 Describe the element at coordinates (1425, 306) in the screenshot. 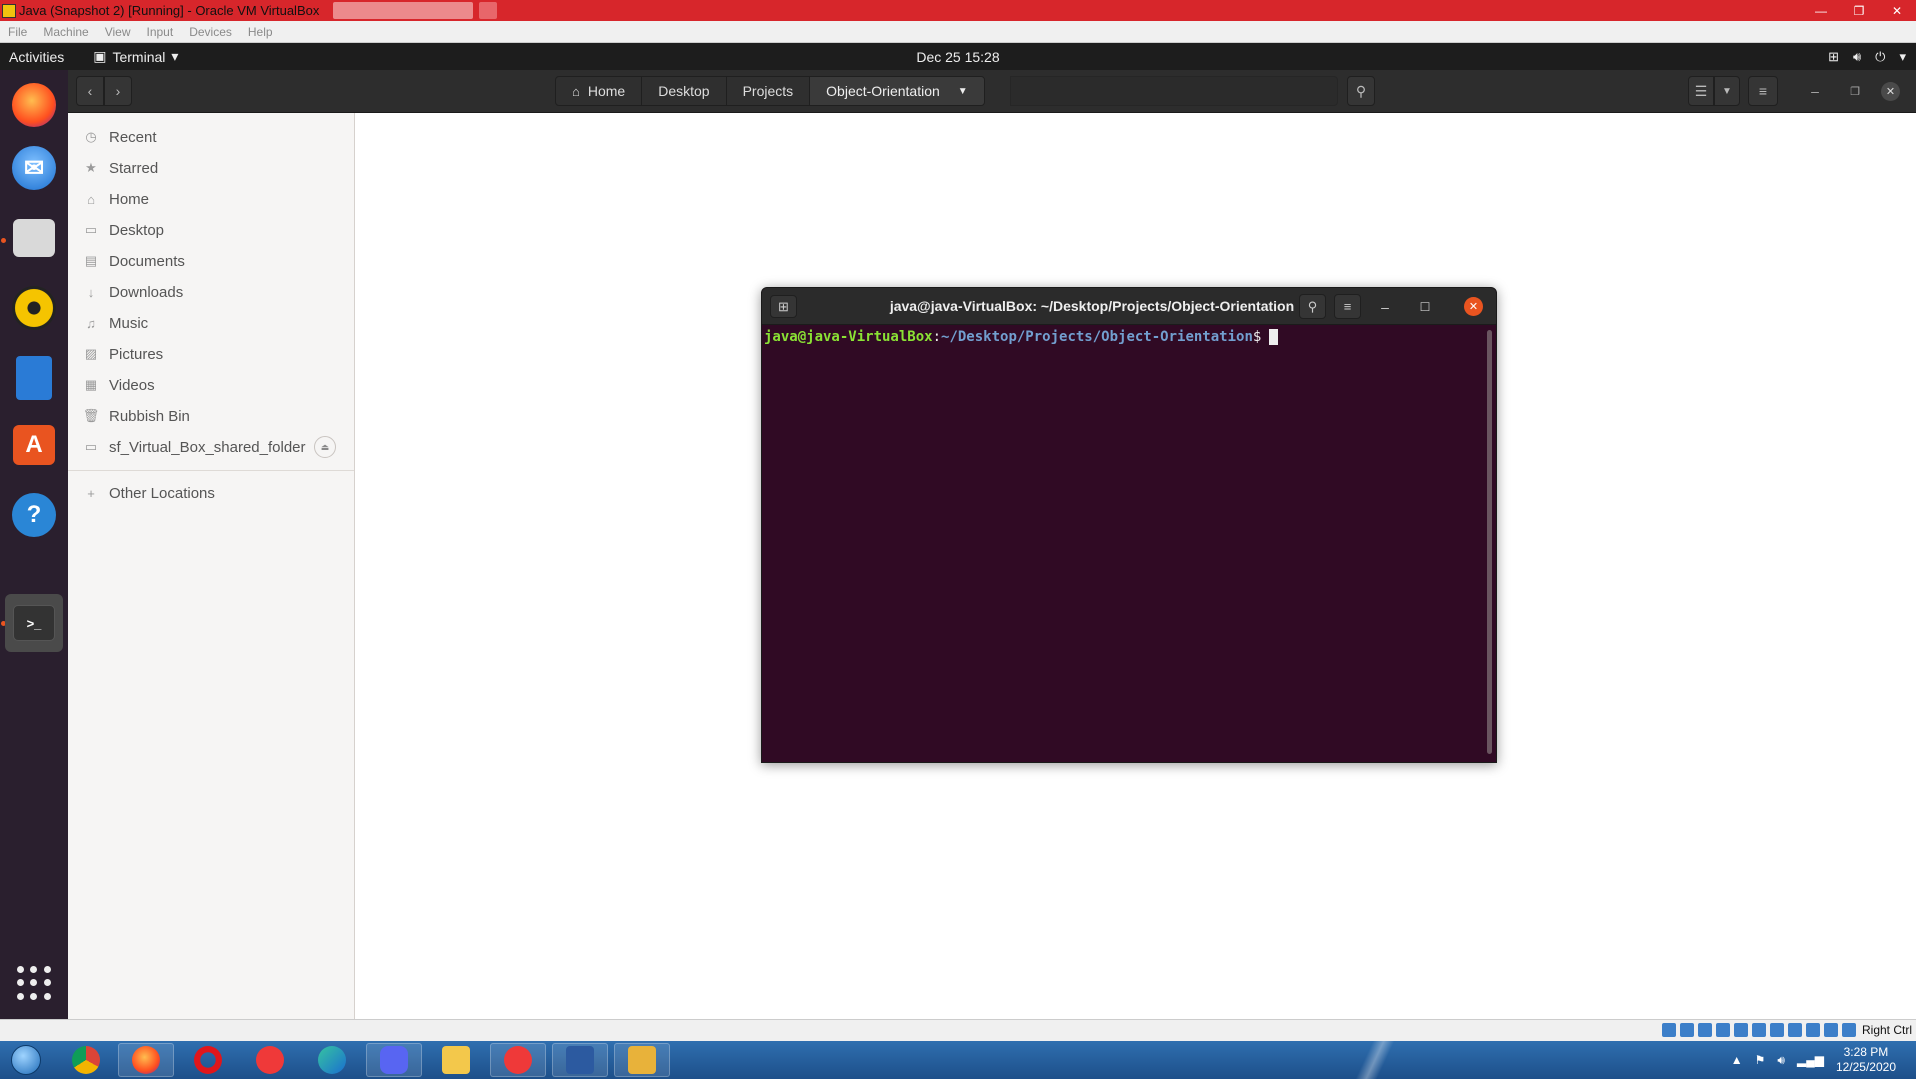

I see `terminal-maximize-button: ☐` at that location.